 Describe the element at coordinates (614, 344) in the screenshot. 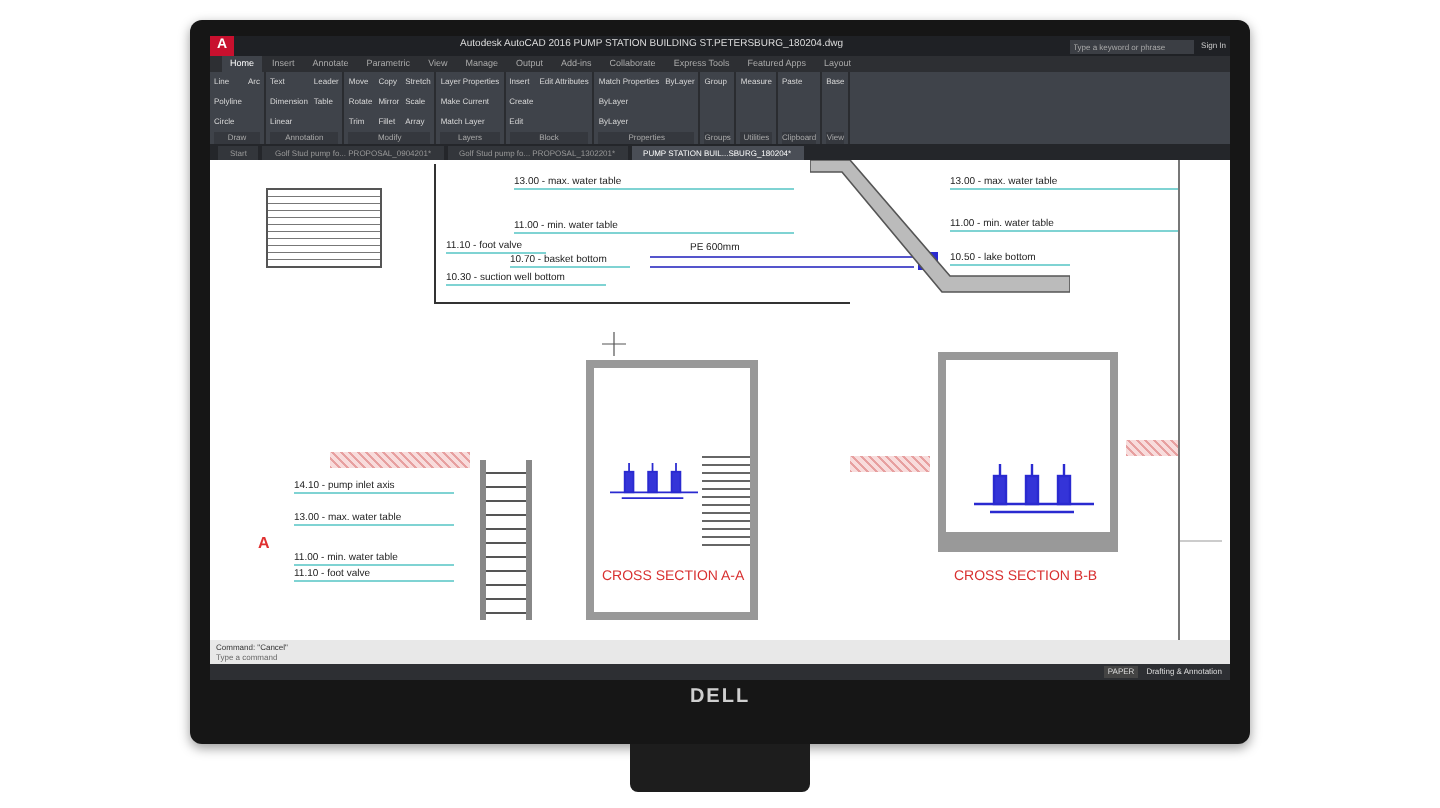

I see `crosshair-icon` at that location.